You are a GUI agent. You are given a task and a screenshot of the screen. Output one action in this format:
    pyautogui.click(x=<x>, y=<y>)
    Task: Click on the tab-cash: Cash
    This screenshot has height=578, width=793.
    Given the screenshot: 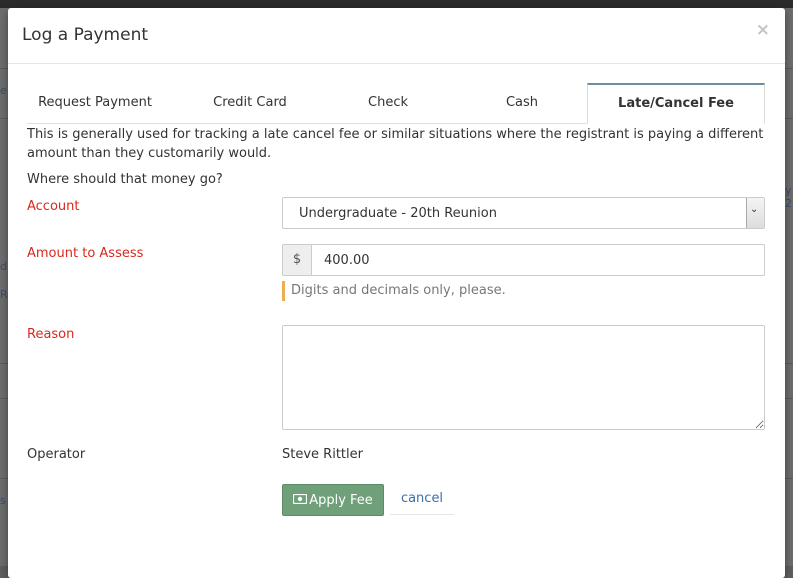 What is the action you would take?
    pyautogui.click(x=522, y=103)
    